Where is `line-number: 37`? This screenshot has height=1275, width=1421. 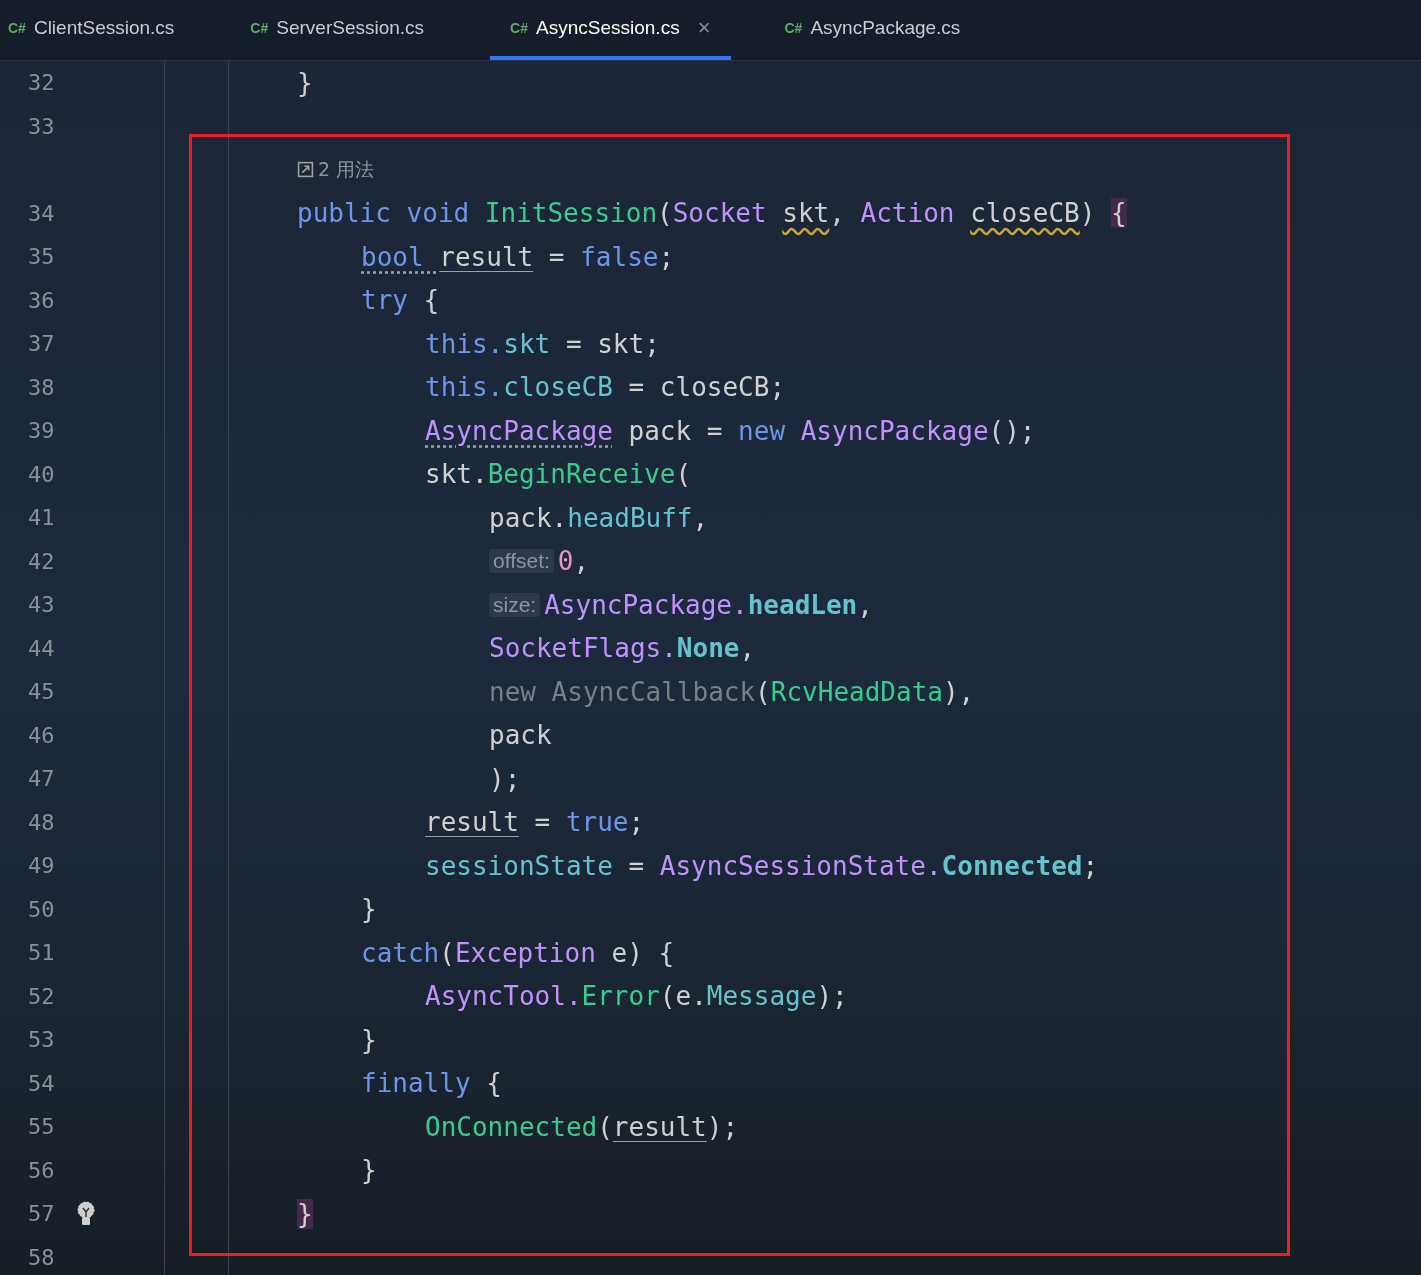 line-number: 37 is located at coordinates (42, 344).